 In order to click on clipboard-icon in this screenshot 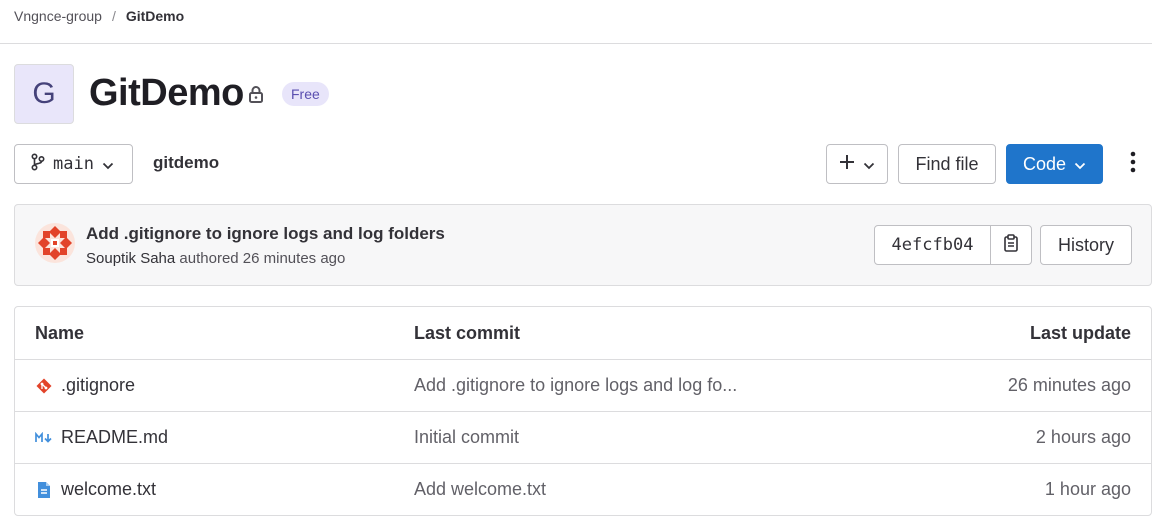, I will do `click(1011, 245)`.